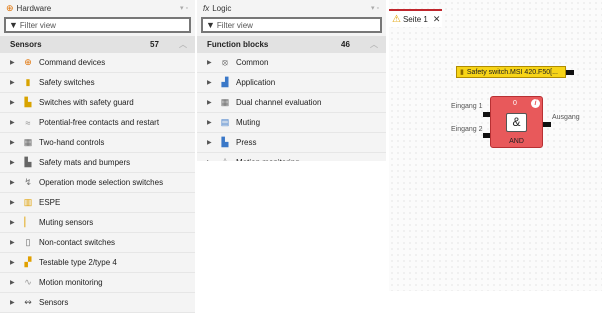  I want to click on info-icon: i, so click(535, 103).